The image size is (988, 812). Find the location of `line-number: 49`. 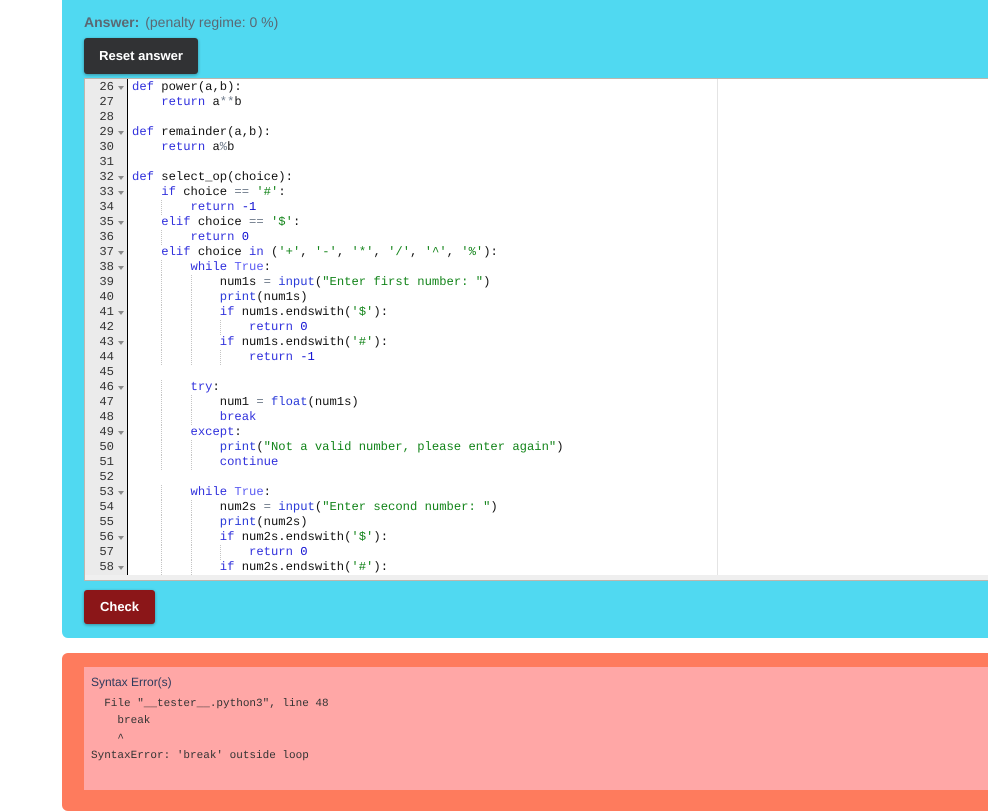

line-number: 49 is located at coordinates (106, 432).